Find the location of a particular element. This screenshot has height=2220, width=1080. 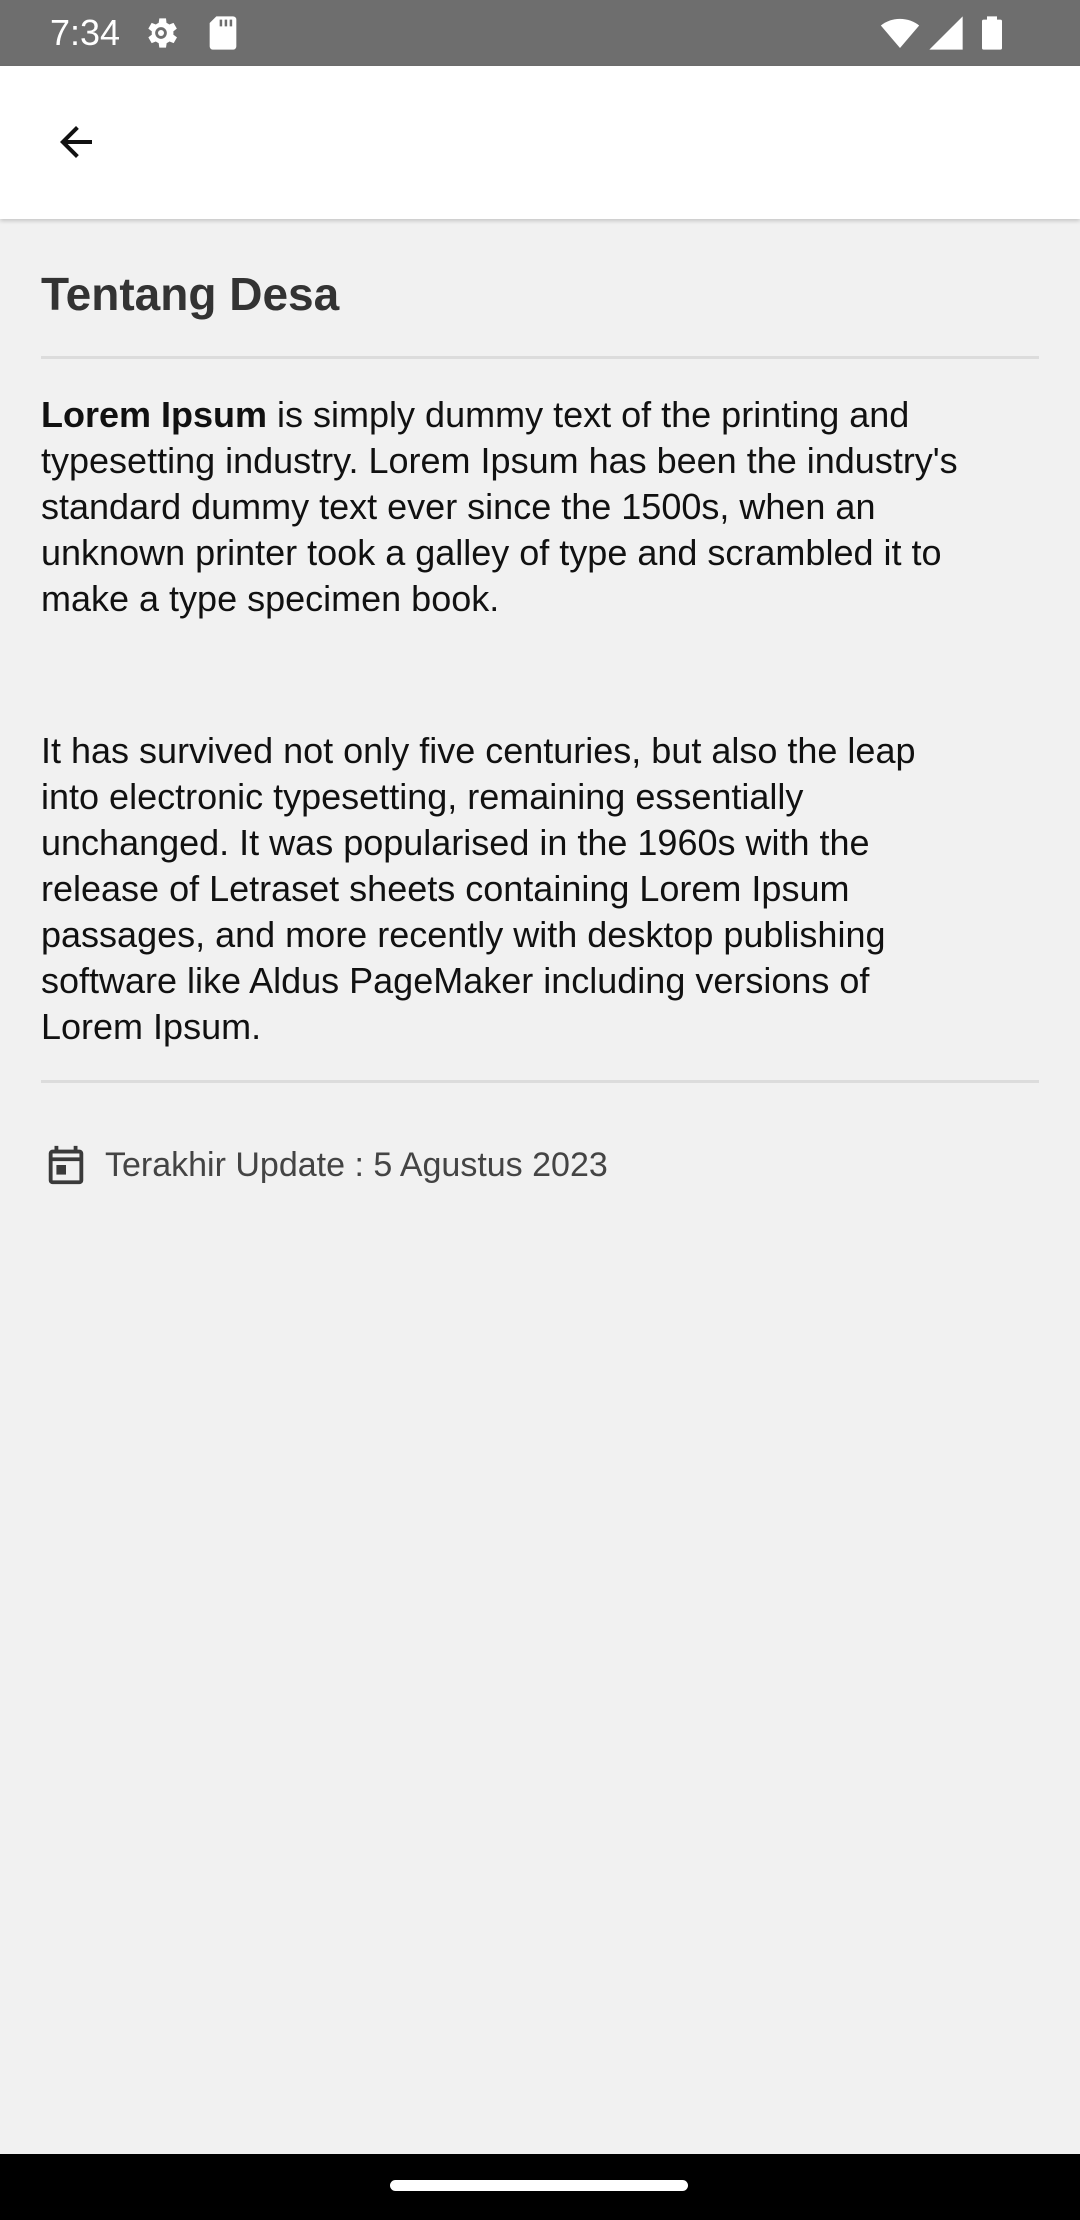

status-bar: 7:34 is located at coordinates (540, 33).